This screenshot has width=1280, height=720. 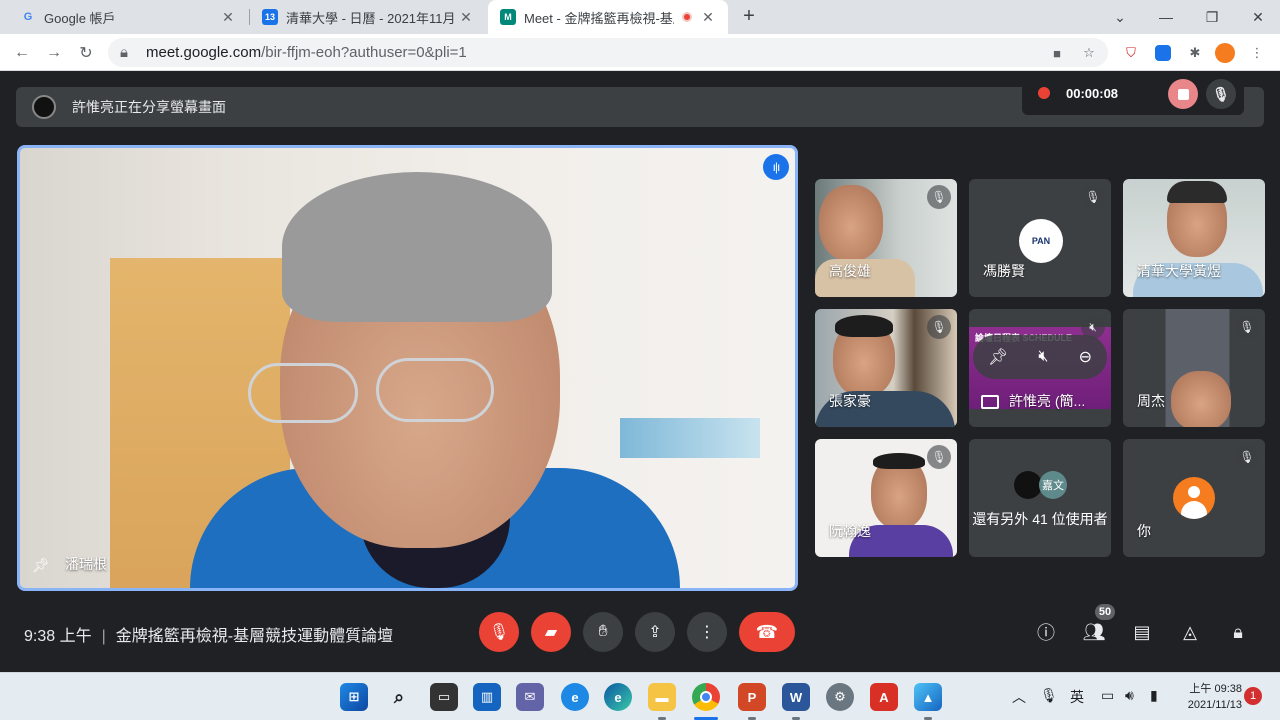 I want to click on battery-icon: ▮, so click(x=1154, y=695).